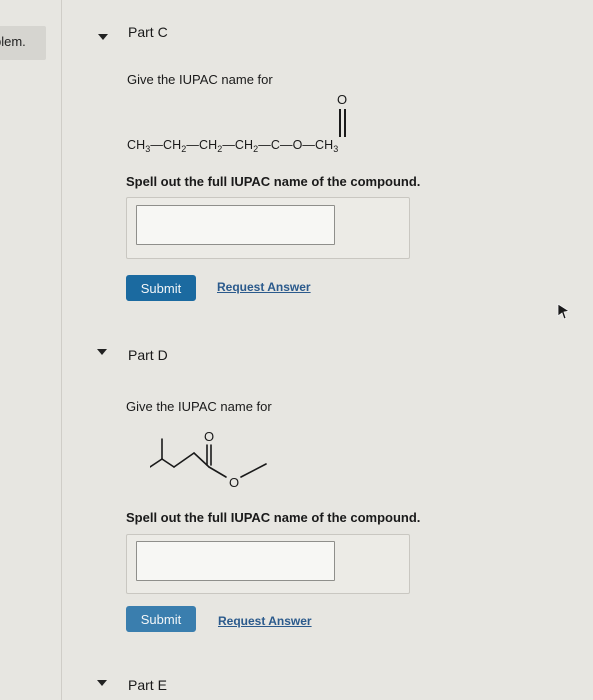 This screenshot has height=700, width=593. Describe the element at coordinates (61, 350) in the screenshot. I see `sidebar-divider` at that location.